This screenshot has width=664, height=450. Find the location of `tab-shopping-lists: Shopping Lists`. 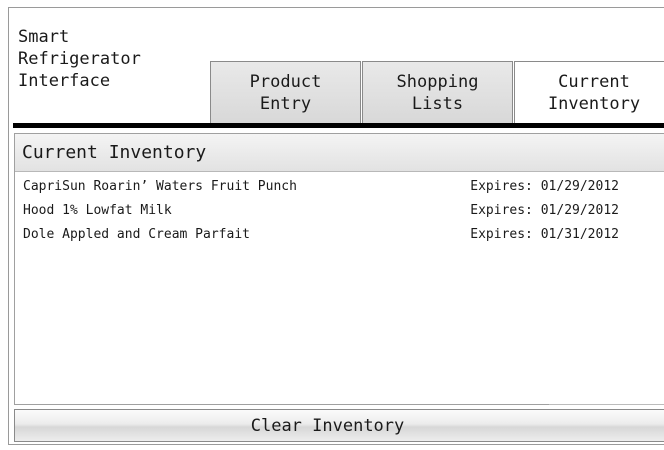

tab-shopping-lists: Shopping Lists is located at coordinates (437, 92).